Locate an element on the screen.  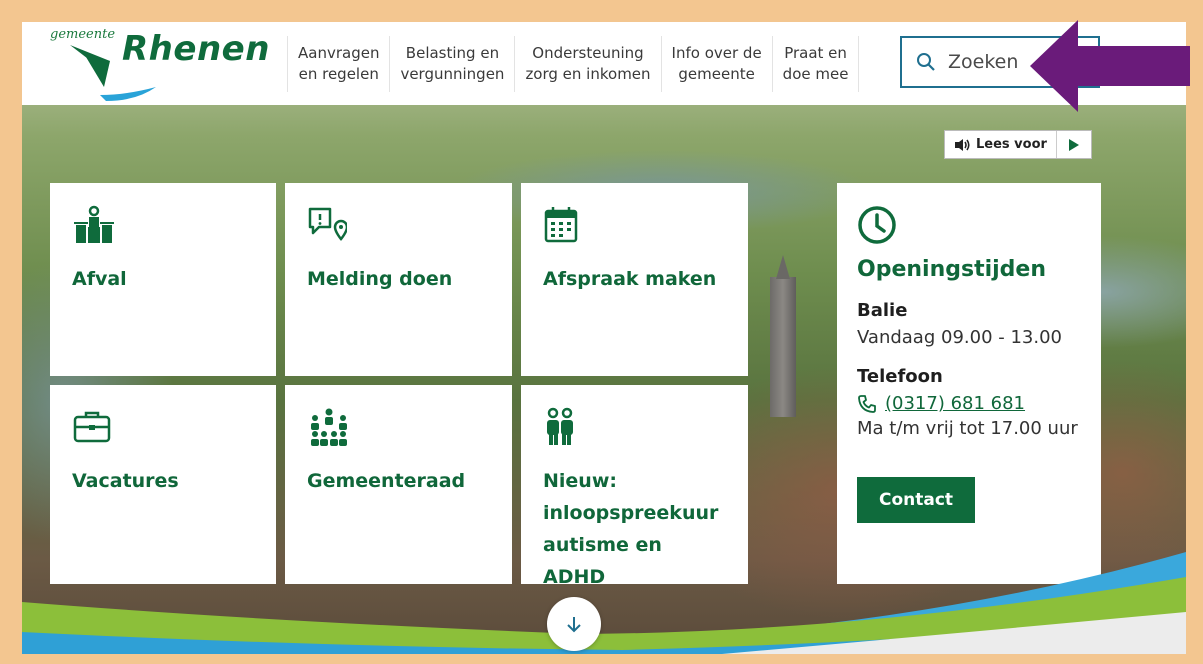
phone-link: (0317) 681 681 is located at coordinates (969, 403).